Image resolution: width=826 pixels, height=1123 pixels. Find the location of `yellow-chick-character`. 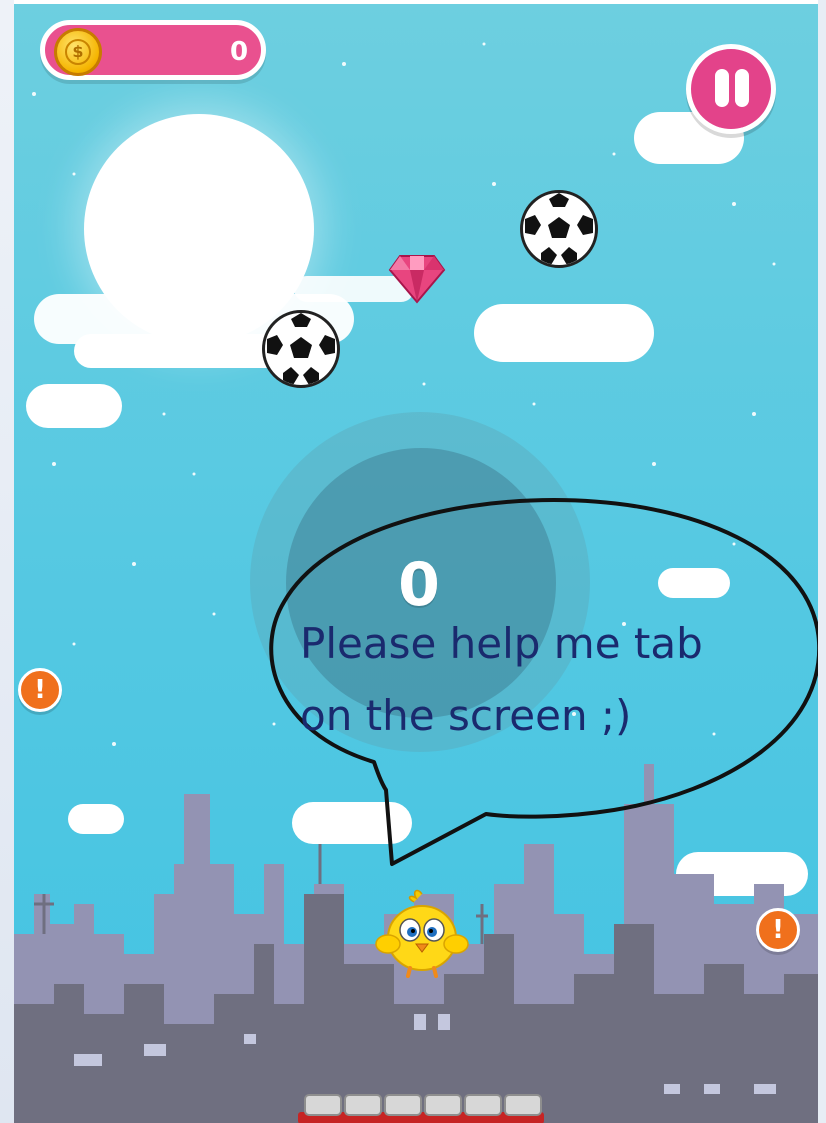

yellow-chick-character is located at coordinates (422, 933).